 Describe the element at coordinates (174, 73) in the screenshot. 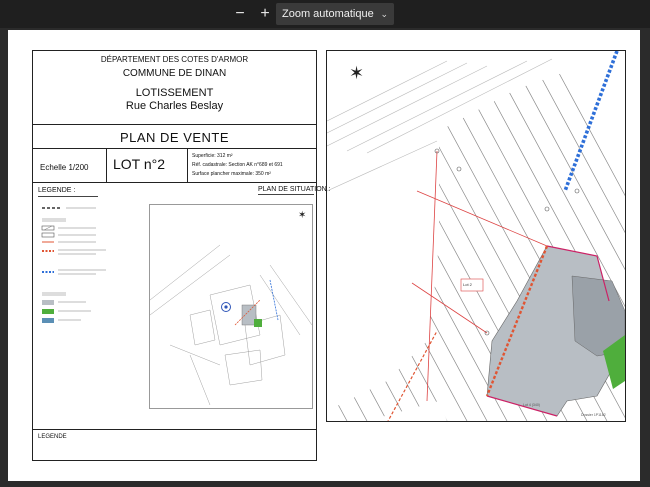

I see `header-commune: COMMUNE DE DINAN` at that location.